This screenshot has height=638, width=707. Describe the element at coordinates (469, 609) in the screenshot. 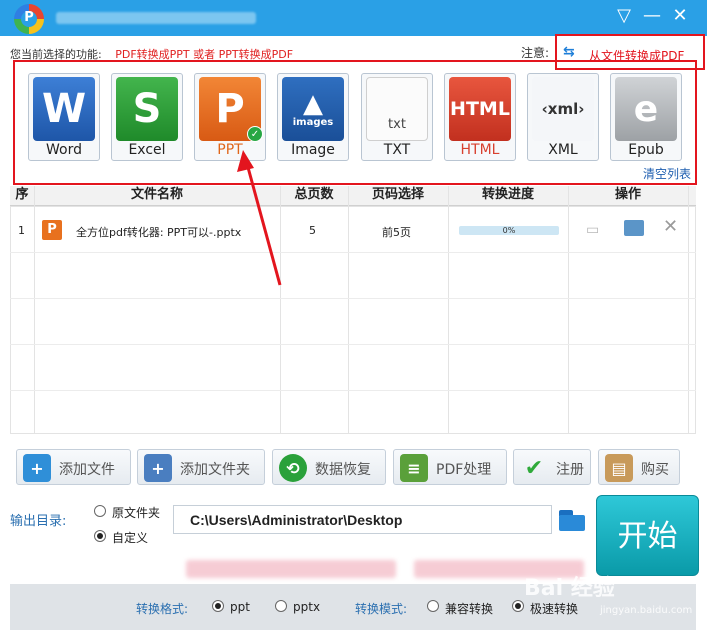

I see `mode-compat-label: 兼容转换` at that location.